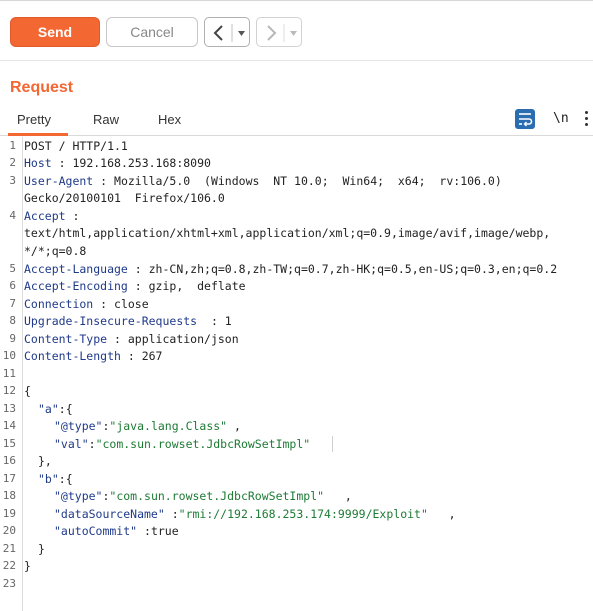  Describe the element at coordinates (152, 32) in the screenshot. I see `cancel-button: Cancel` at that location.